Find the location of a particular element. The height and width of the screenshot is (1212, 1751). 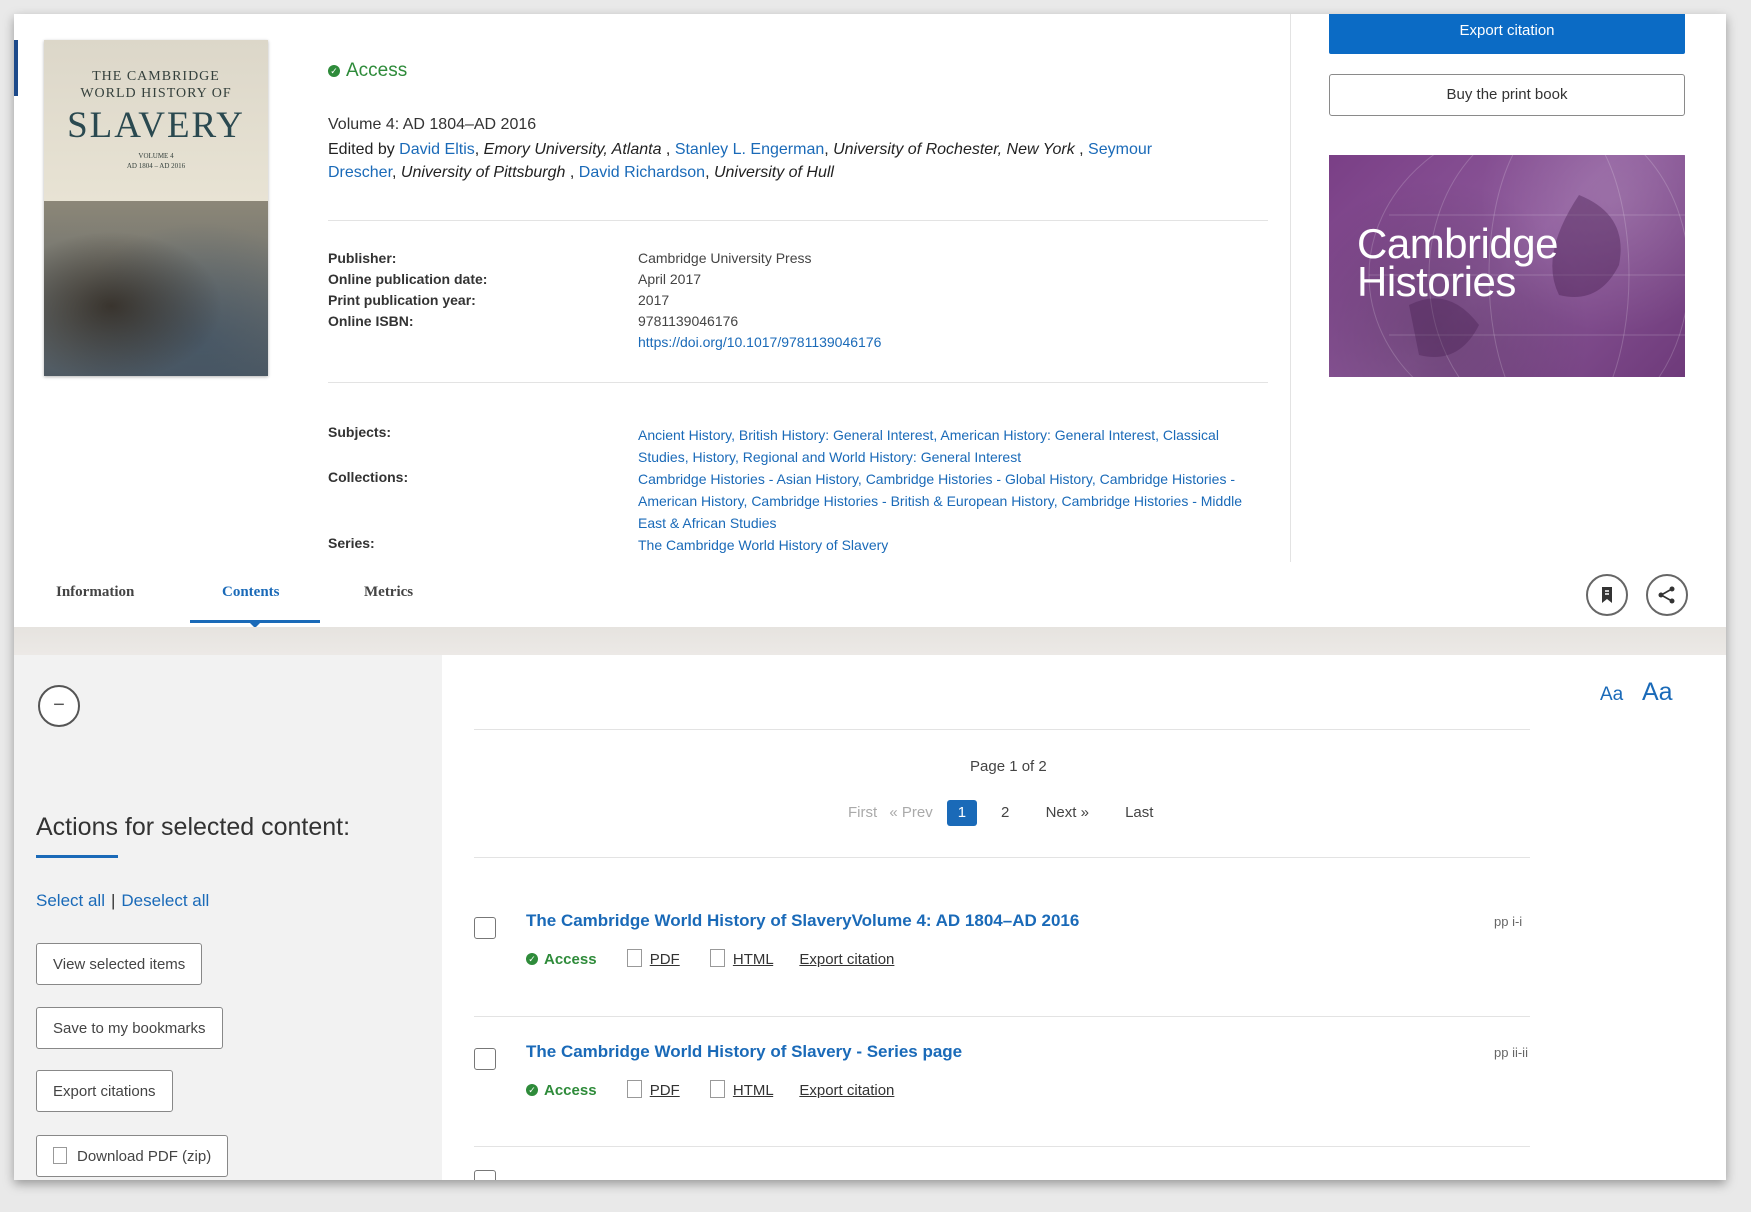

volume-title: Volume 4: AD 1804–AD 2016 is located at coordinates (432, 124).